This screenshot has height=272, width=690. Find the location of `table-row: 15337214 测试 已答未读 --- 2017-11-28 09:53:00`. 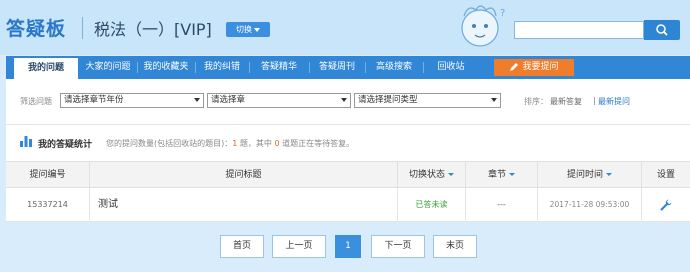

table-row: 15337214 测试 已答未读 --- 2017-11-28 09:53:00 is located at coordinates (348, 205).